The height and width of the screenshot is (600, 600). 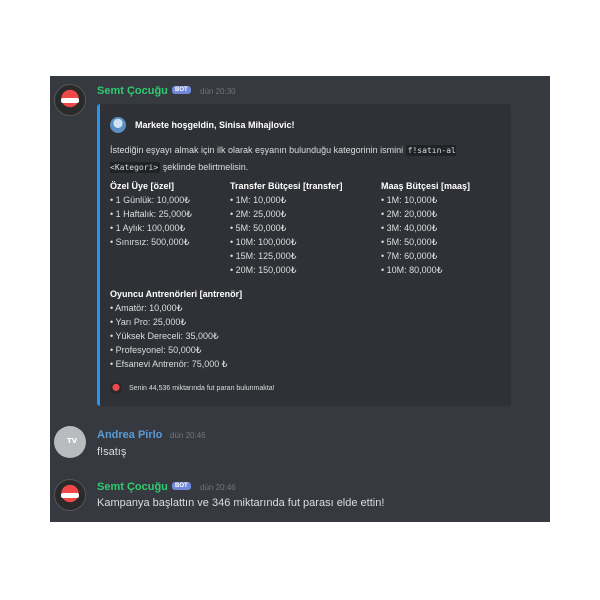 I want to click on field-title-transfer: Transfer Bütçesi [transfer], so click(x=286, y=186).